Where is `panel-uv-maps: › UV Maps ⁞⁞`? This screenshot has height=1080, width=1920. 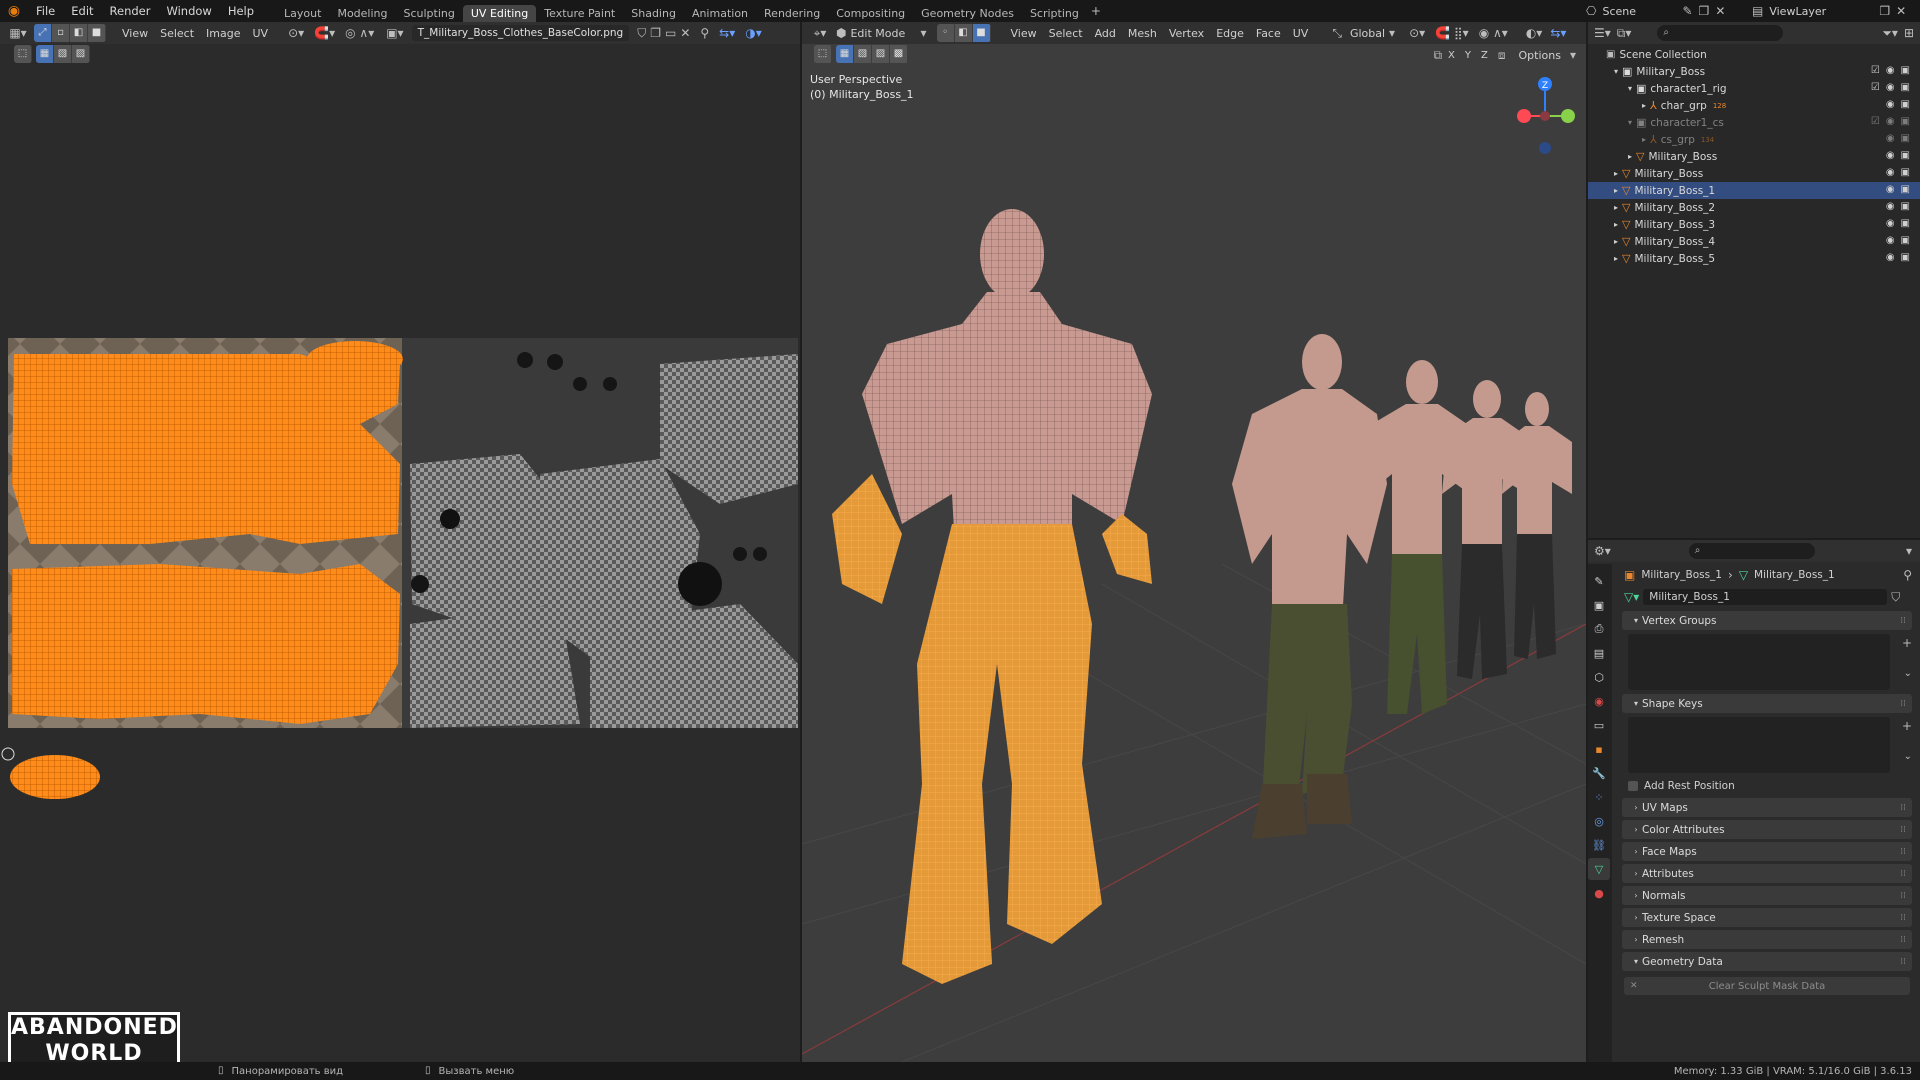 panel-uv-maps: › UV Maps ⁞⁞ is located at coordinates (1767, 807).